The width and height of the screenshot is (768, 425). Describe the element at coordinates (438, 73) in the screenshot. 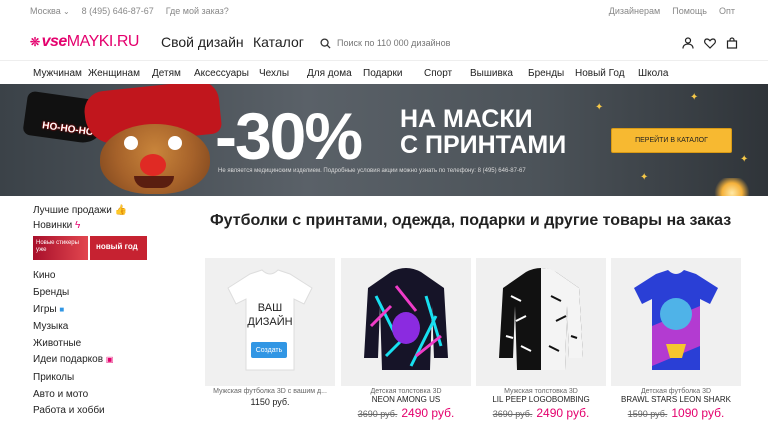

I see `nav-item-sport: Спорт` at that location.